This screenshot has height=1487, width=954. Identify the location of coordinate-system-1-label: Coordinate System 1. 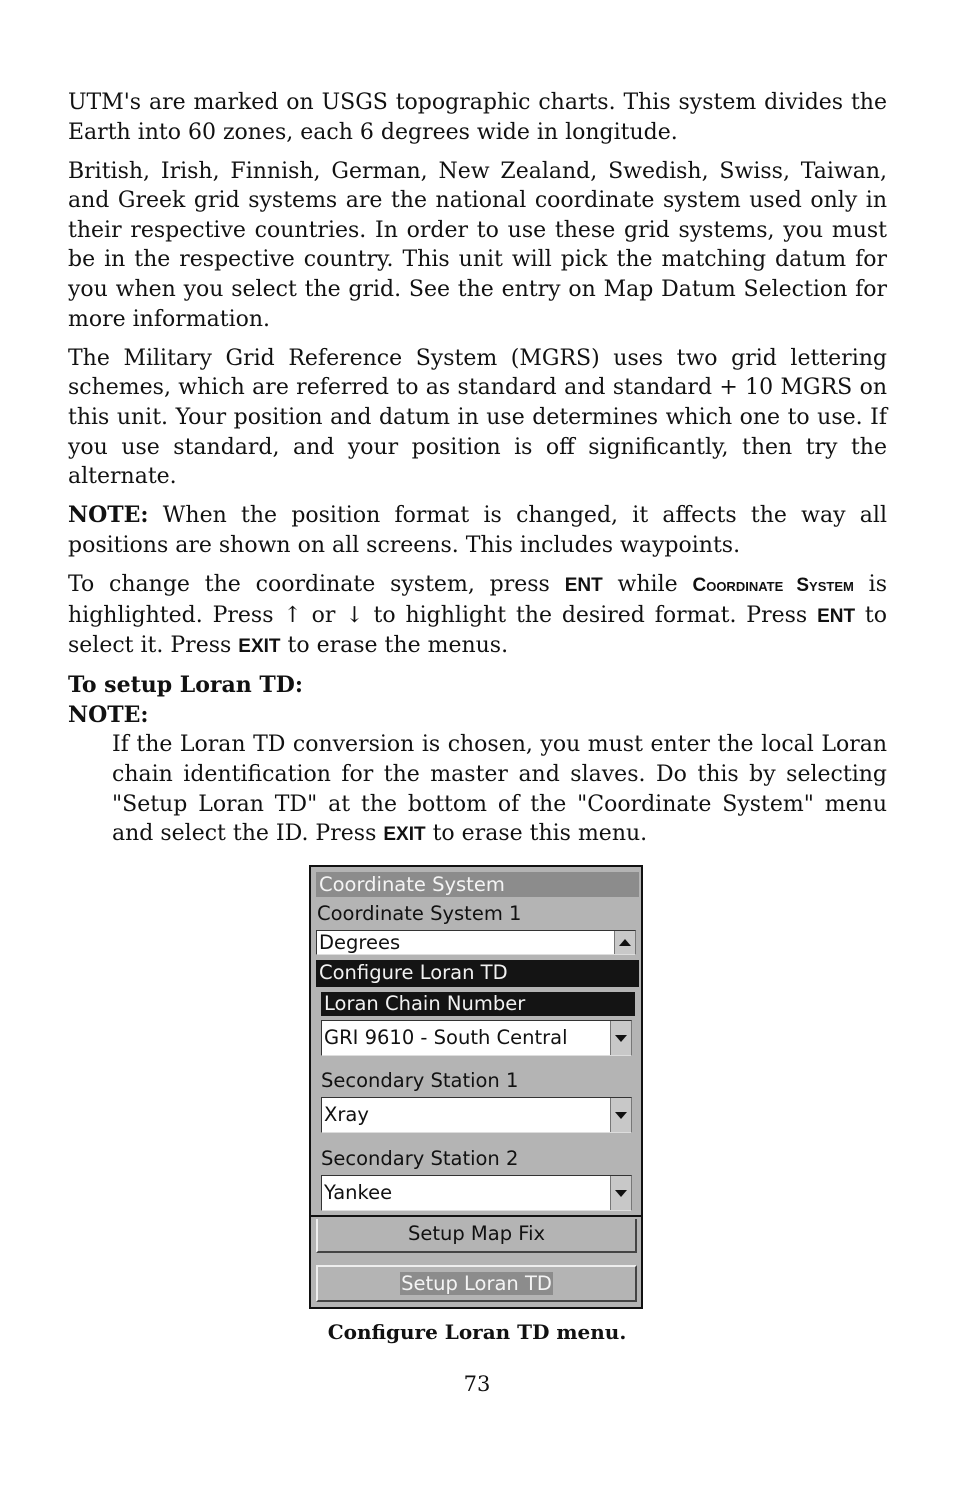
(419, 913).